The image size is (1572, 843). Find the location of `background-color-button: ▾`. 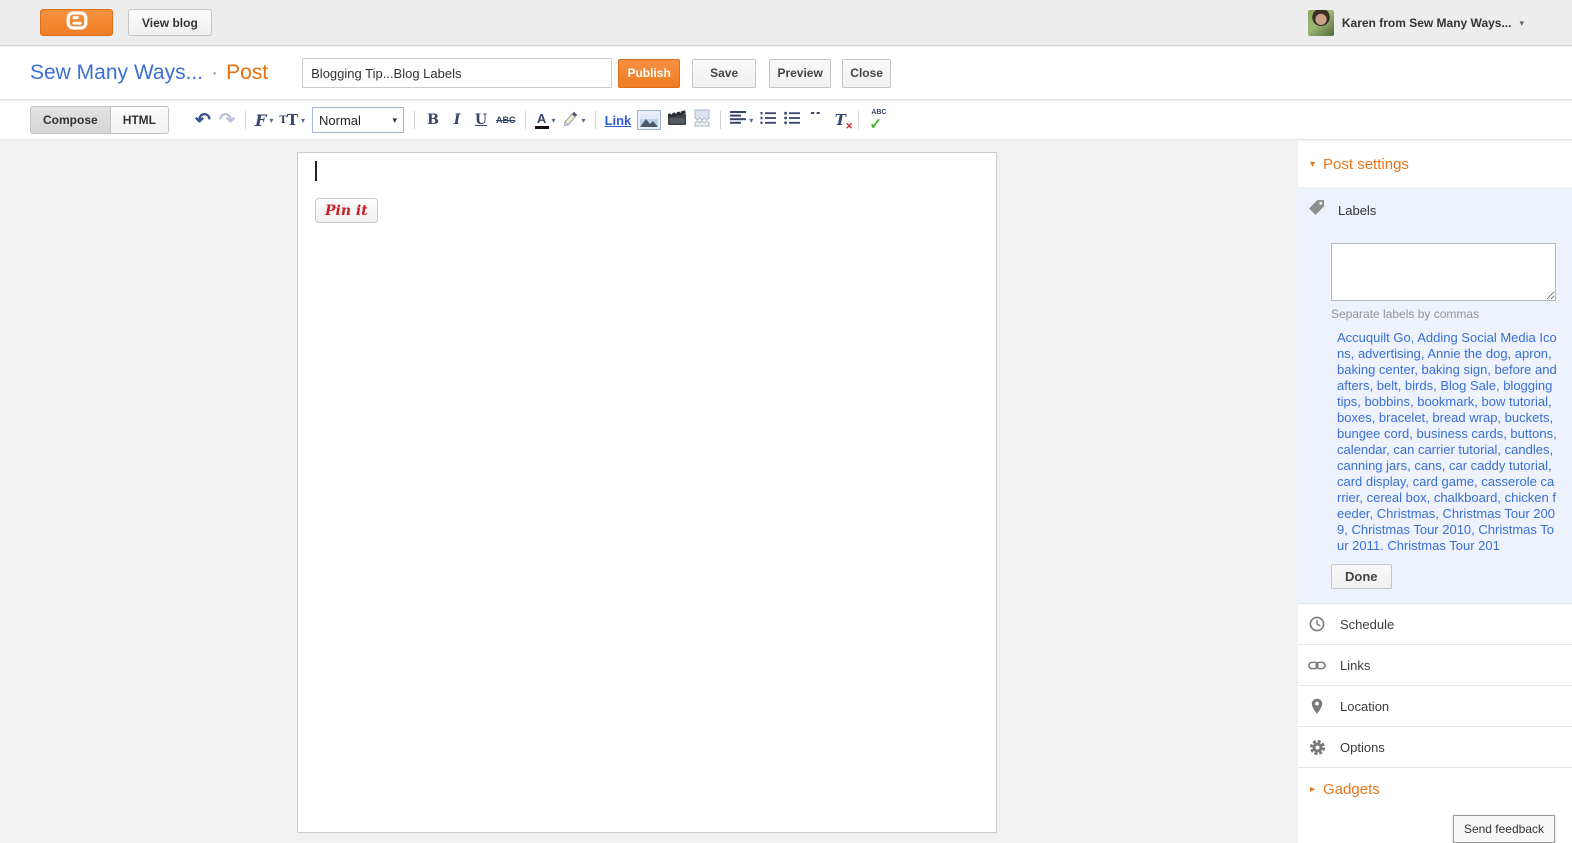

background-color-button: ▾ is located at coordinates (574, 120).